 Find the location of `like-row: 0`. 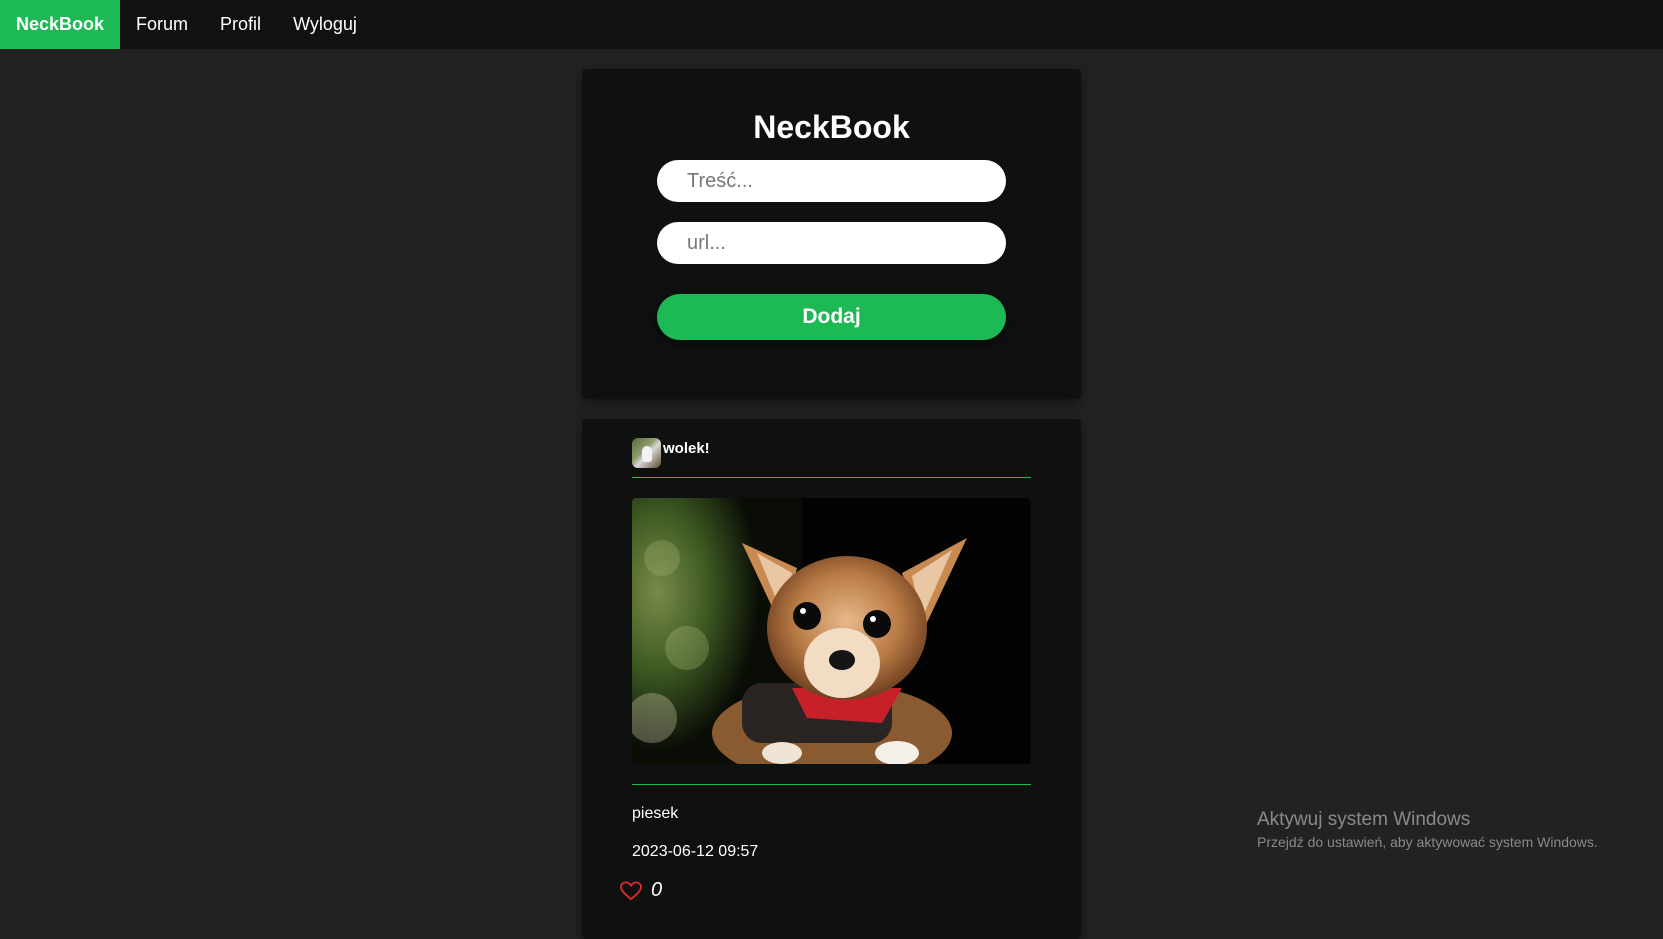

like-row: 0 is located at coordinates (641, 890).